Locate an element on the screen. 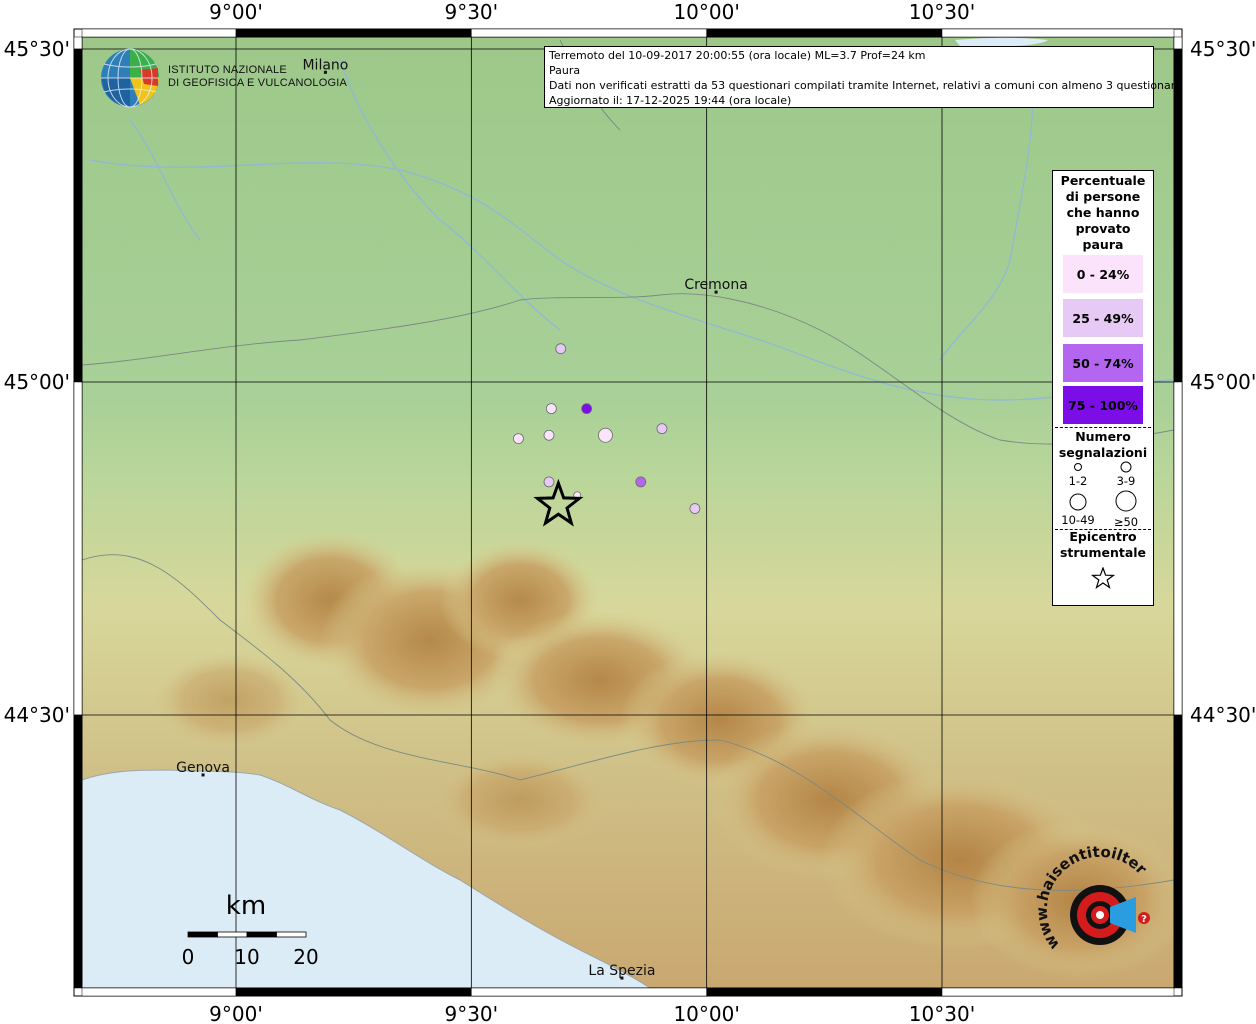  lat-tick-label-left: 45°30' is located at coordinates (37, 49).